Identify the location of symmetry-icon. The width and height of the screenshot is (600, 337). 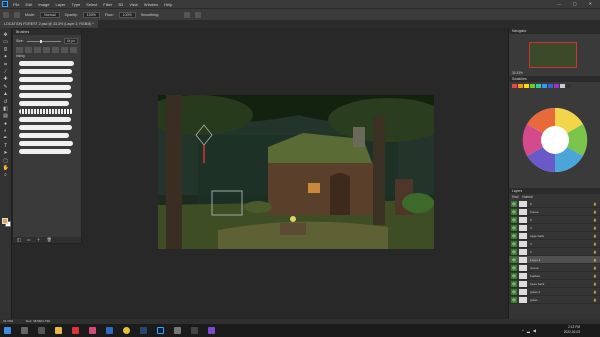
(197, 14).